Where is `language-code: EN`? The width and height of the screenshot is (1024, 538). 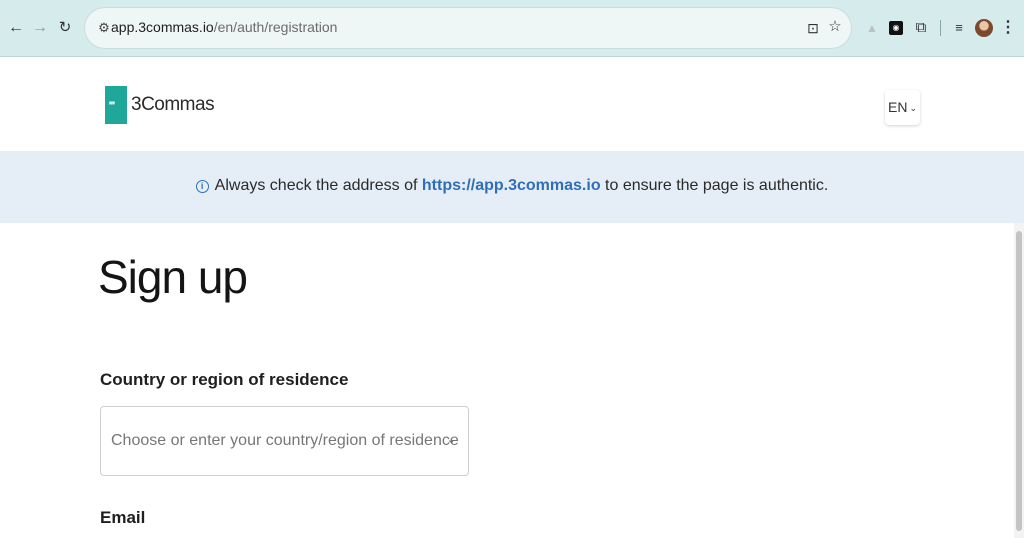
language-code: EN is located at coordinates (898, 107).